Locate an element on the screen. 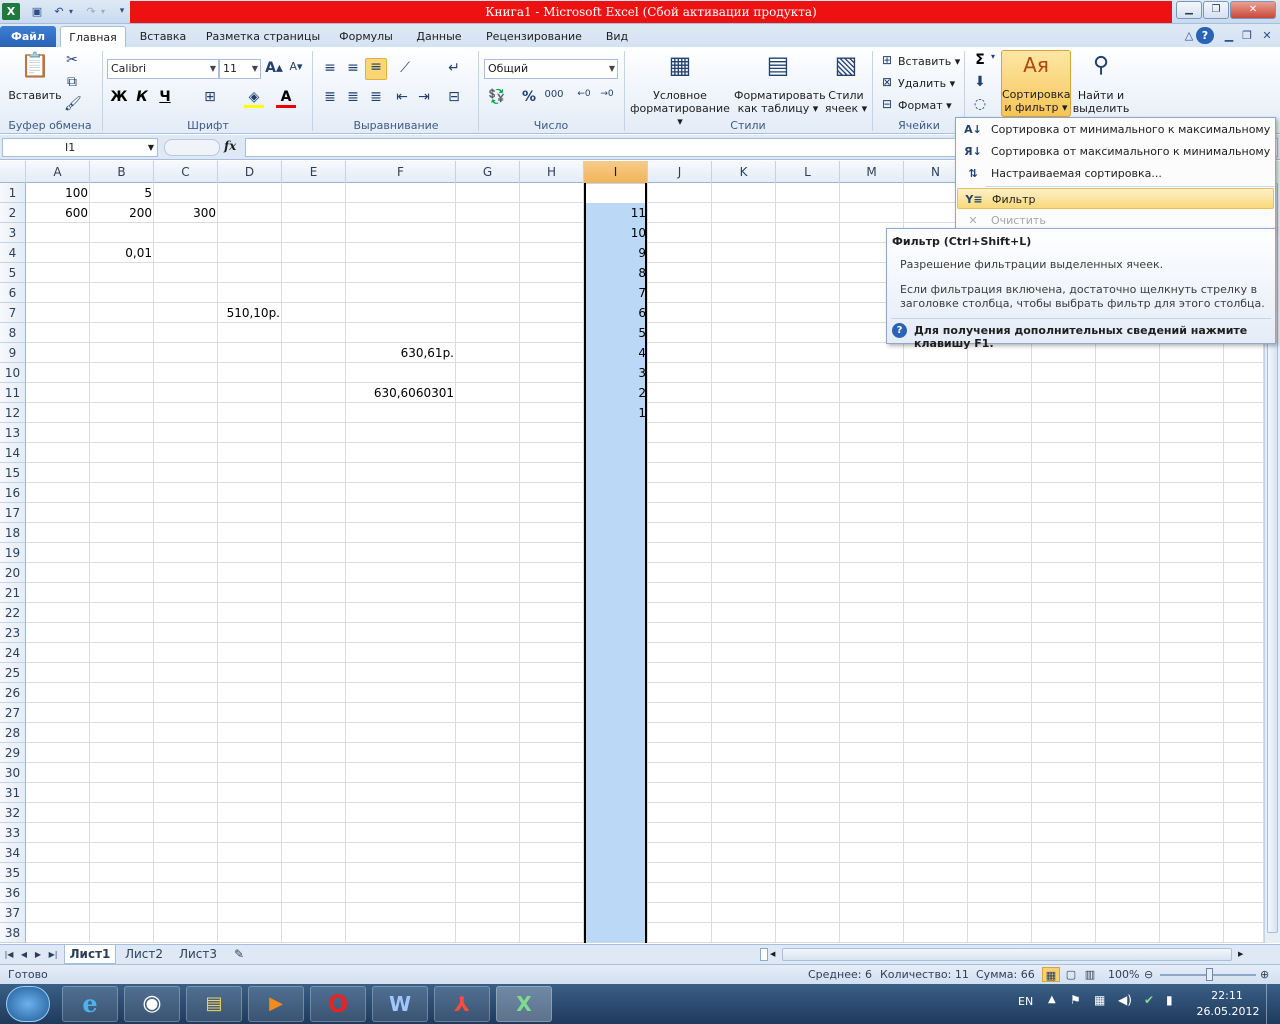 The width and height of the screenshot is (1280, 1024). zoom-level: 100% is located at coordinates (1123, 974).